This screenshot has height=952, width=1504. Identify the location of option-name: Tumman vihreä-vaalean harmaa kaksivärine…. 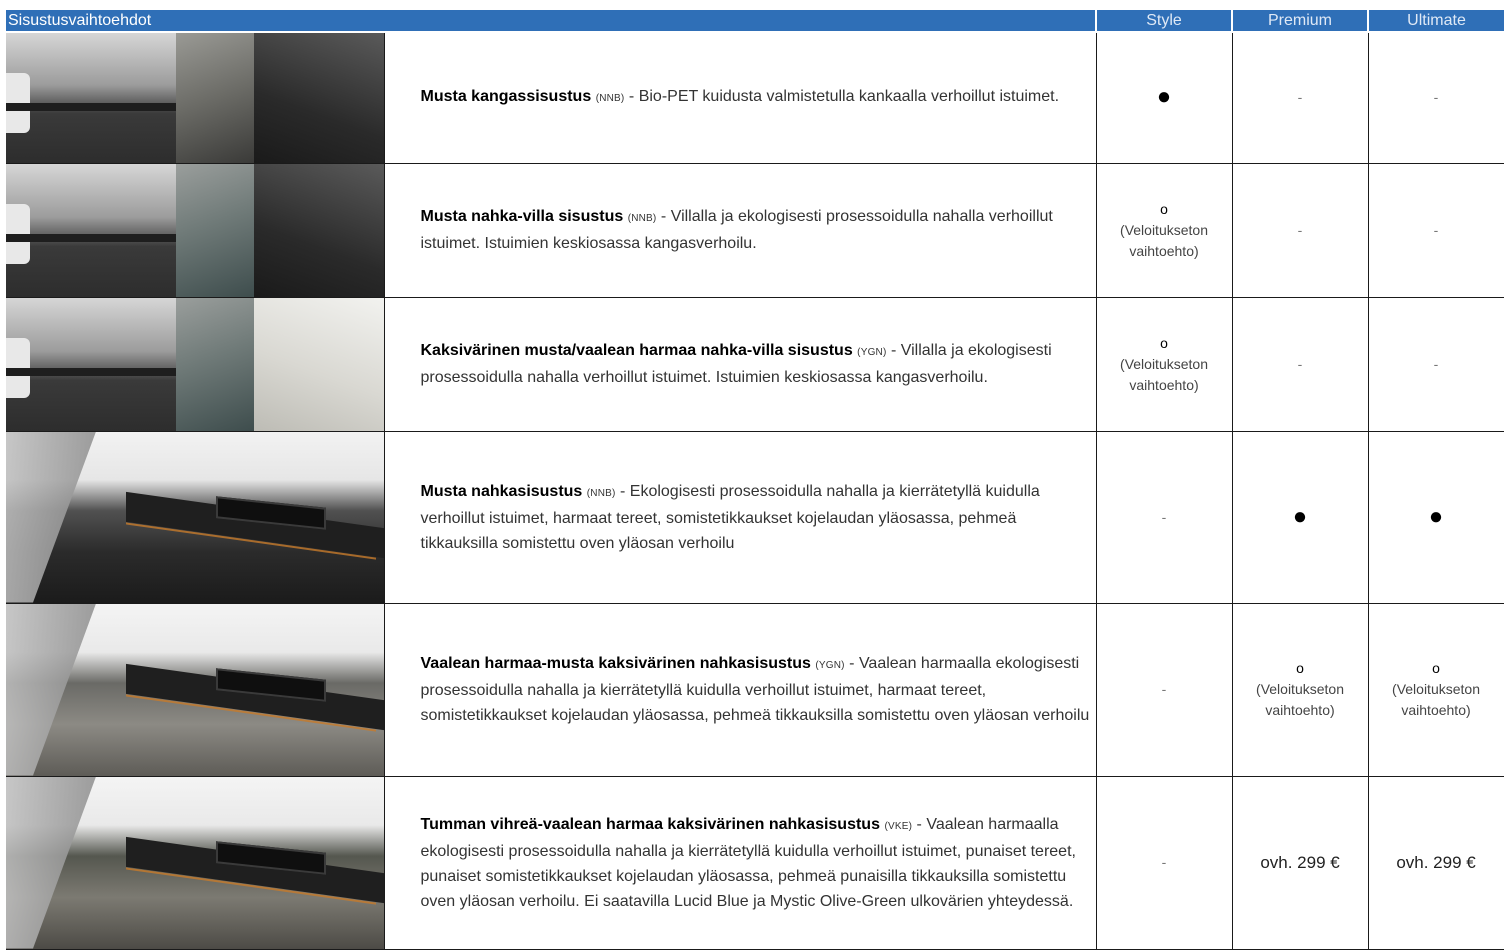
(650, 824).